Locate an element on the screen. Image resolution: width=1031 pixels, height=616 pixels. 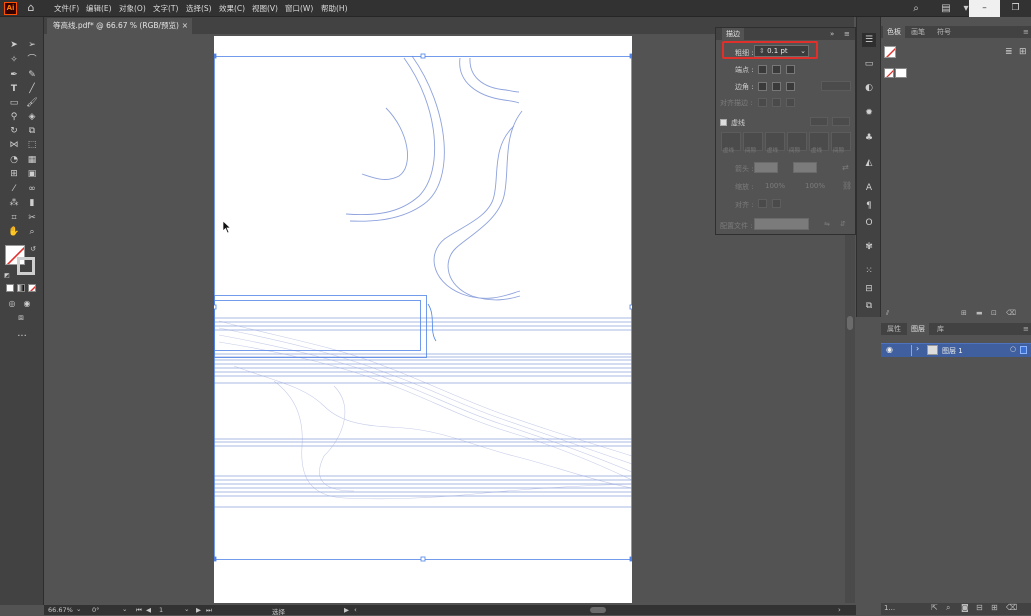
prev-artboard-icon: ◀ is located at coordinates (148, 610).